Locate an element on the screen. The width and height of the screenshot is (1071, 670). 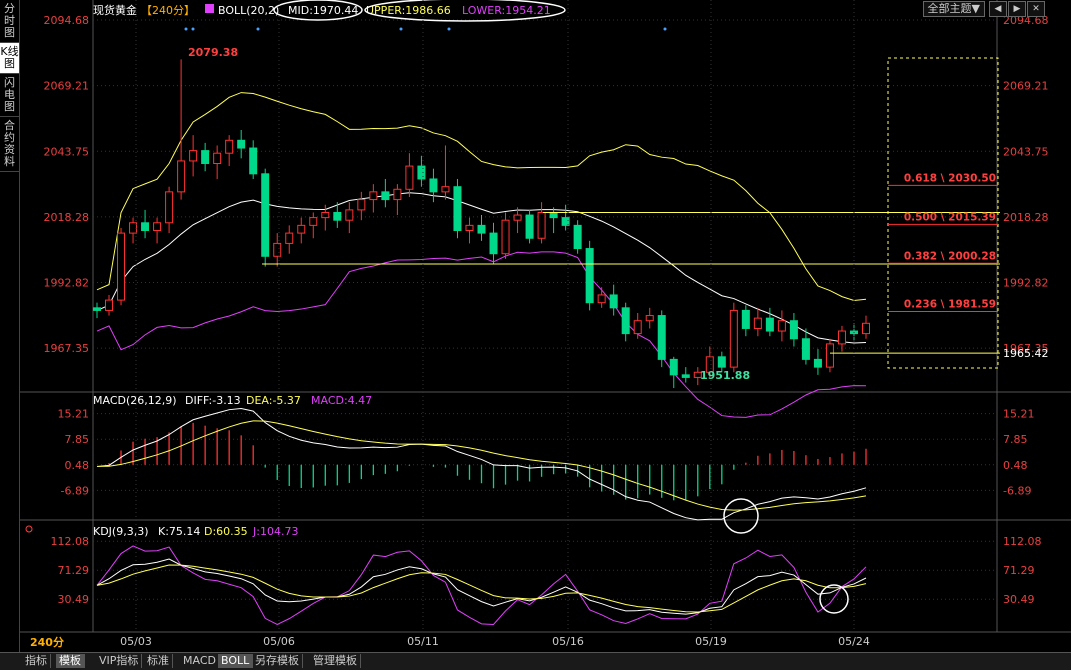
close-button: ✕ is located at coordinates (1036, 9).